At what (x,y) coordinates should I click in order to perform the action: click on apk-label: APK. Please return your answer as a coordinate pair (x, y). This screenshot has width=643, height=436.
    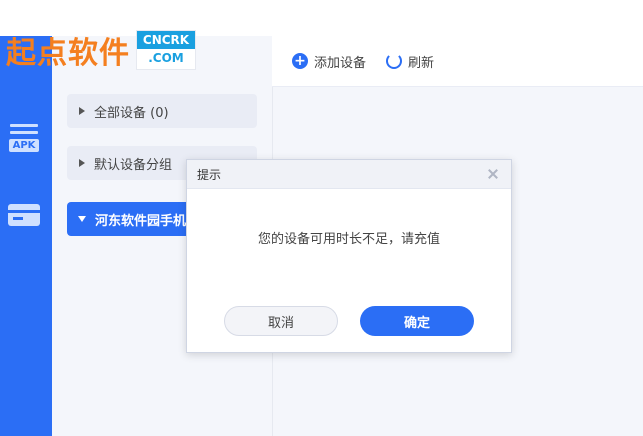
    Looking at the image, I should click on (24, 145).